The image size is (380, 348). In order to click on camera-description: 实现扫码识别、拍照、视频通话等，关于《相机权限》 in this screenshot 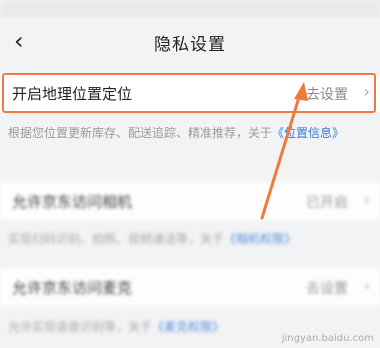, I will do `click(191, 239)`.